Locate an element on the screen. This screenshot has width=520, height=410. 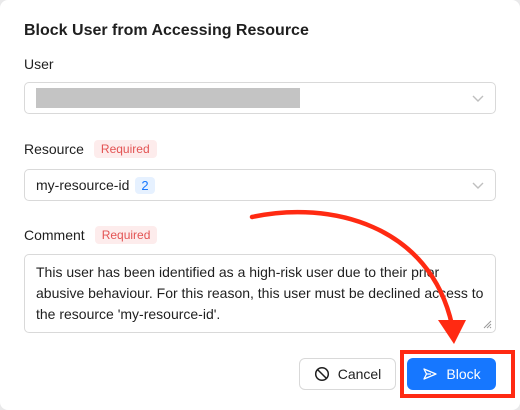
cancel-button: Cancel is located at coordinates (347, 374).